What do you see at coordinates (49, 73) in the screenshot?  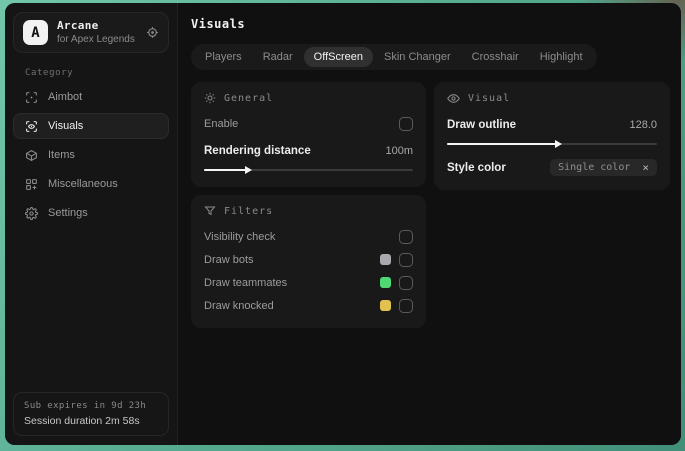 I see `category-label: Category` at bounding box center [49, 73].